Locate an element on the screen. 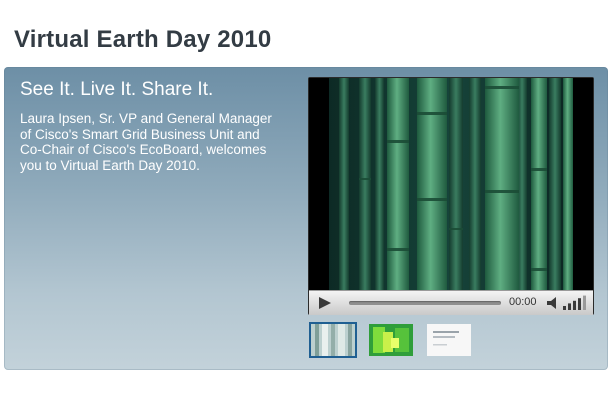 This screenshot has width=610, height=400. thumbnail-bamboo is located at coordinates (333, 340).